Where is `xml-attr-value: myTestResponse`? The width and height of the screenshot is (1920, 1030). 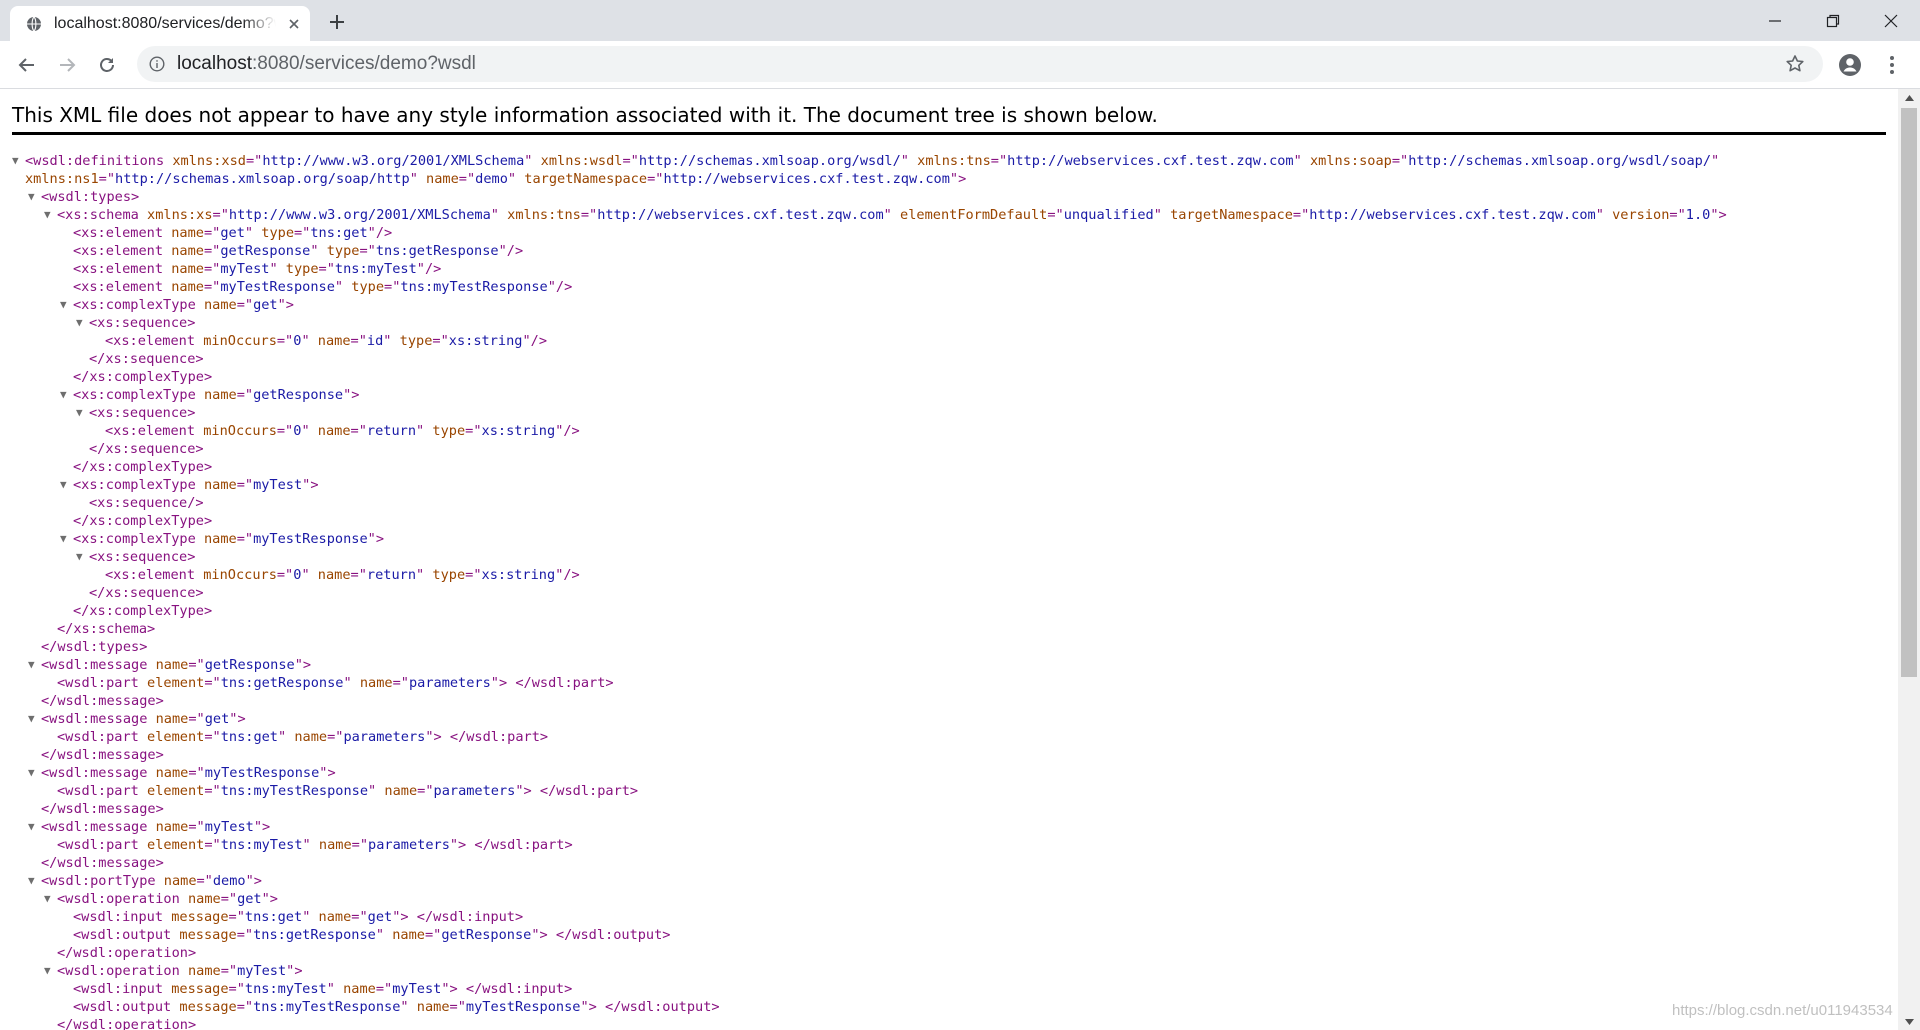
xml-attr-value: myTestResponse is located at coordinates (523, 1007).